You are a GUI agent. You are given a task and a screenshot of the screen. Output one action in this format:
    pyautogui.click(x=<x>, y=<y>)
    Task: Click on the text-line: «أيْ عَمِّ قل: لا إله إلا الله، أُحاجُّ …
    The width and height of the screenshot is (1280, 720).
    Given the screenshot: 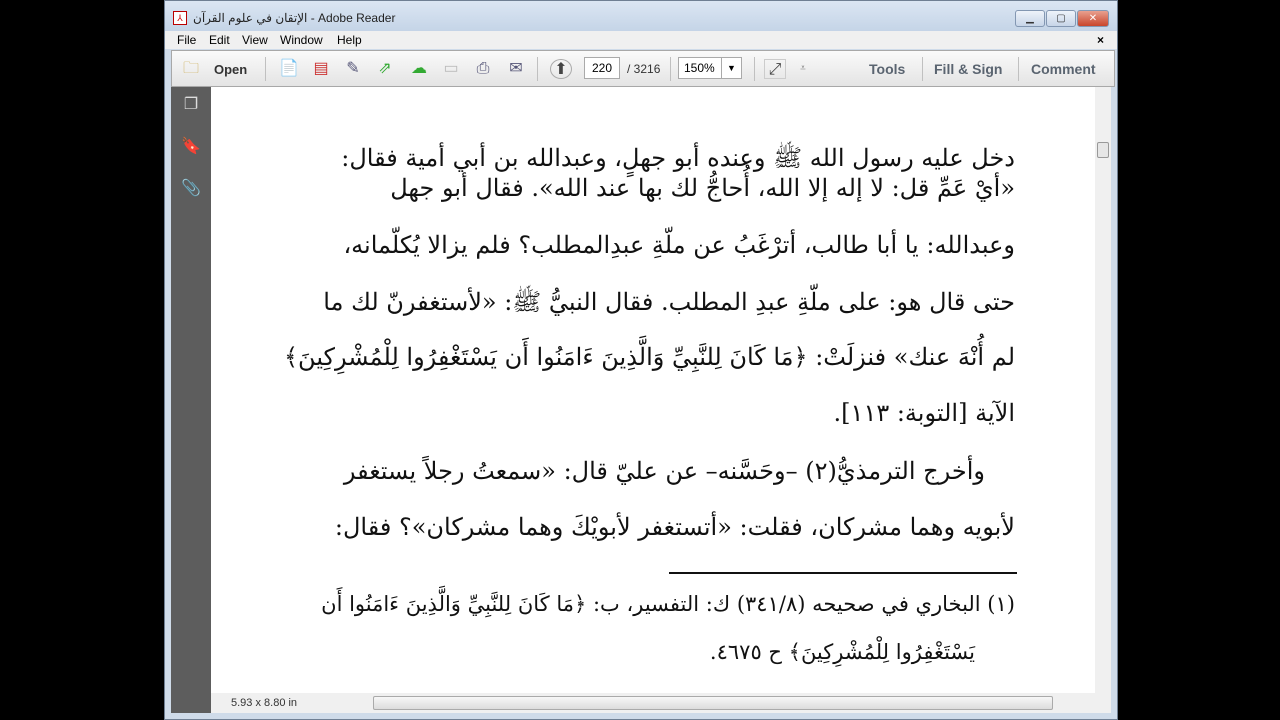 What is the action you would take?
    pyautogui.click(x=702, y=188)
    